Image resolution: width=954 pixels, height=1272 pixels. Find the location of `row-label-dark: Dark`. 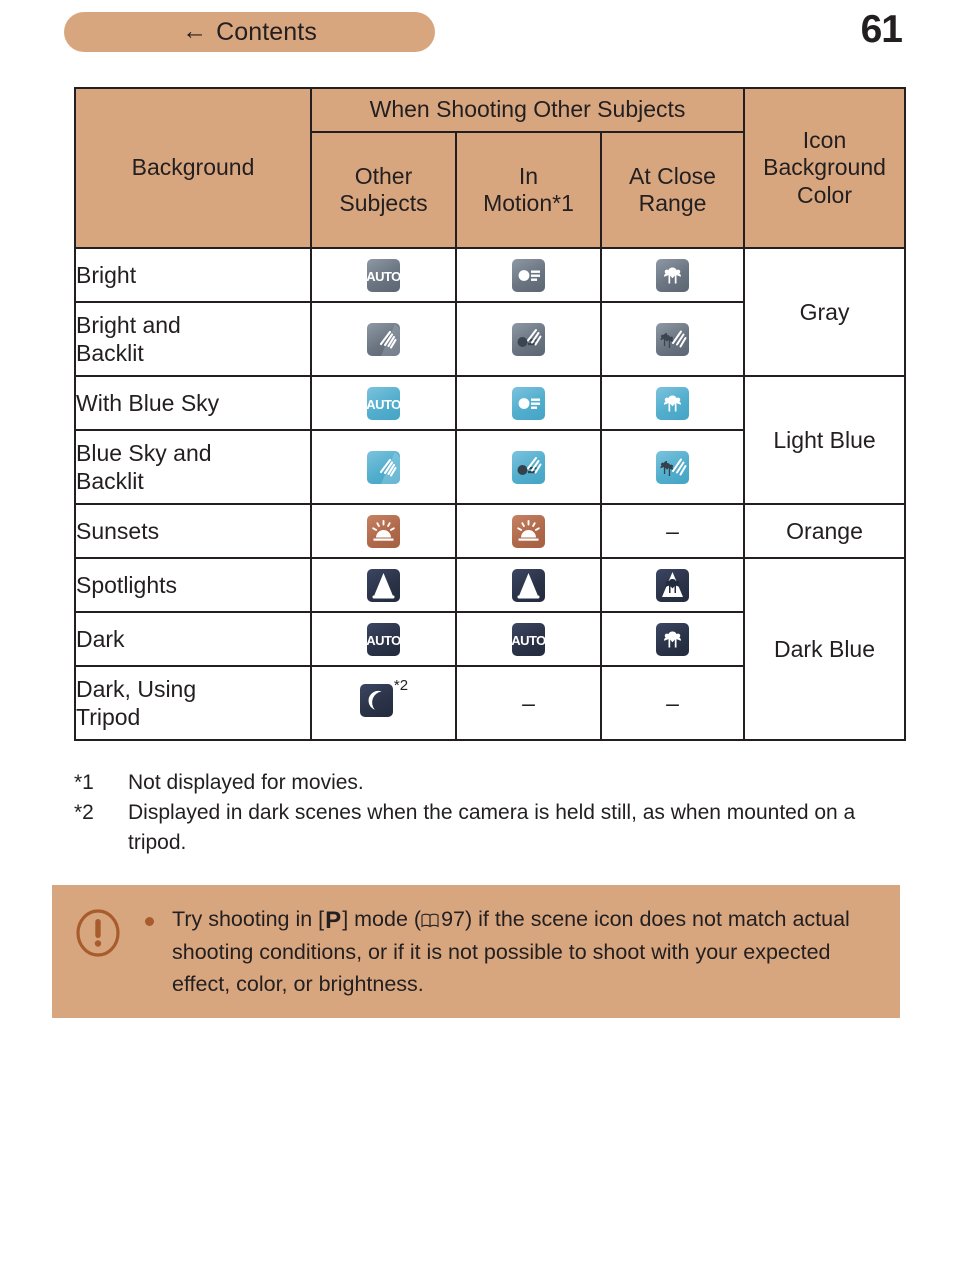

row-label-dark: Dark is located at coordinates (193, 639).